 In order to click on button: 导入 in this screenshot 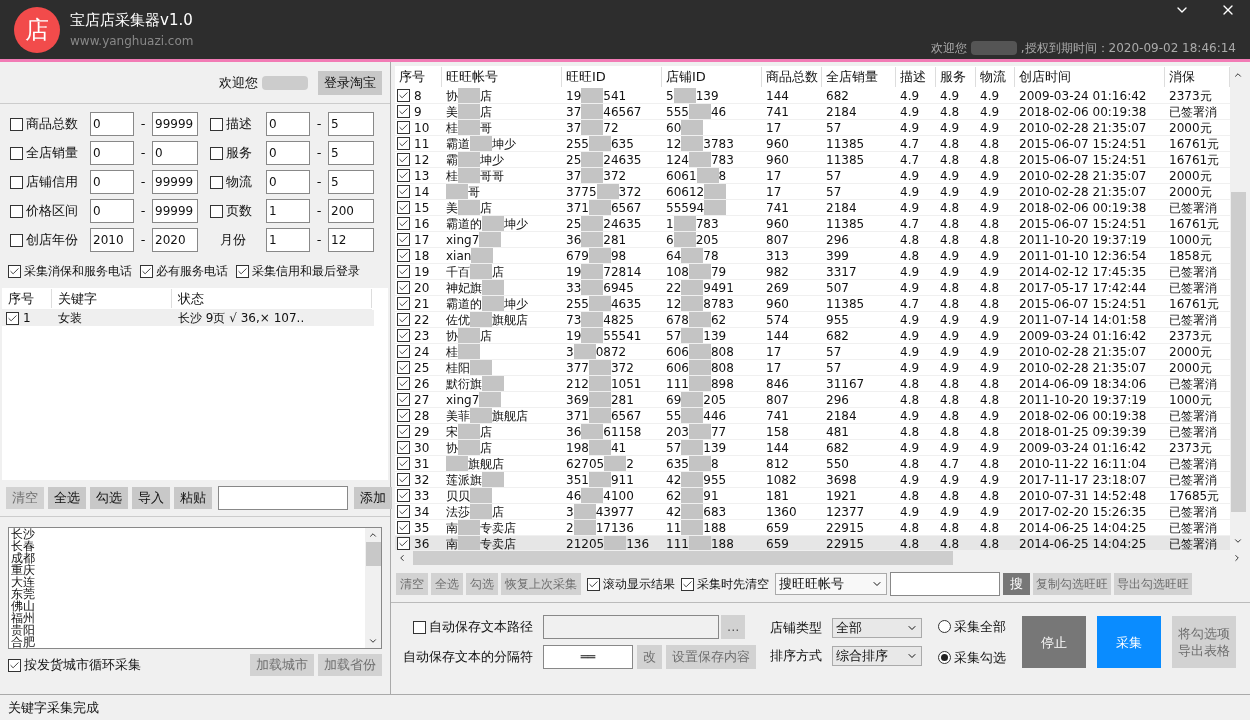, I will do `click(151, 498)`.